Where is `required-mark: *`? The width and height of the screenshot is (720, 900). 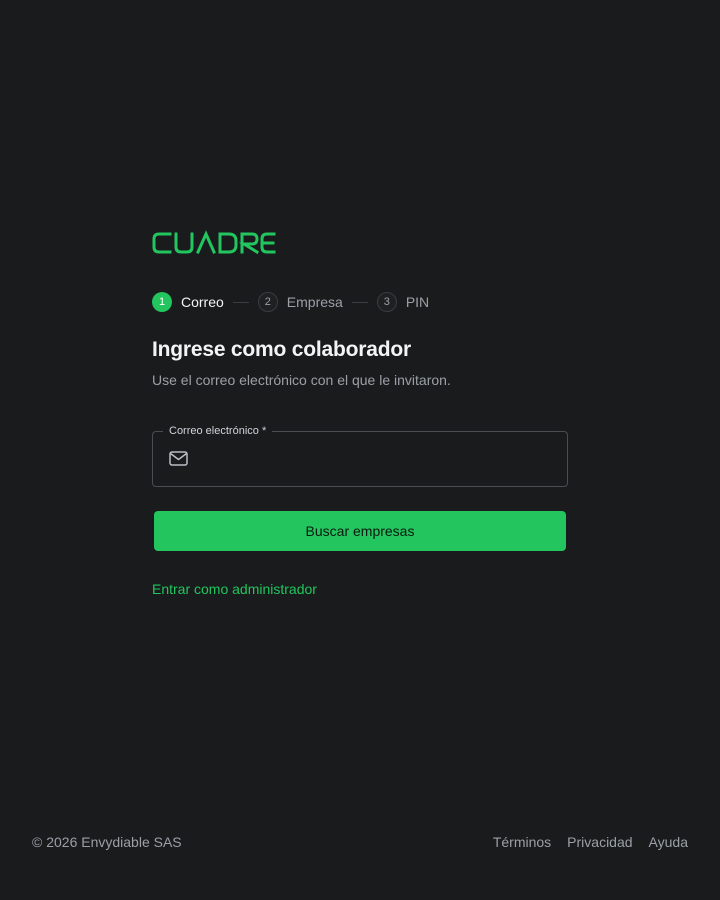 required-mark: * is located at coordinates (264, 431).